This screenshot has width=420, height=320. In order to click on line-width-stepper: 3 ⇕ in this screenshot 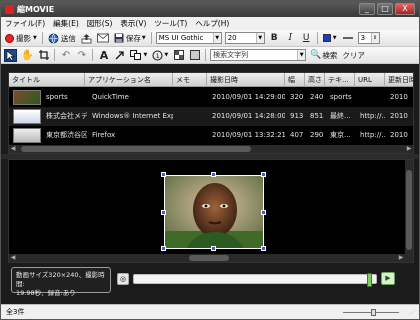, I will do `click(368, 38)`.